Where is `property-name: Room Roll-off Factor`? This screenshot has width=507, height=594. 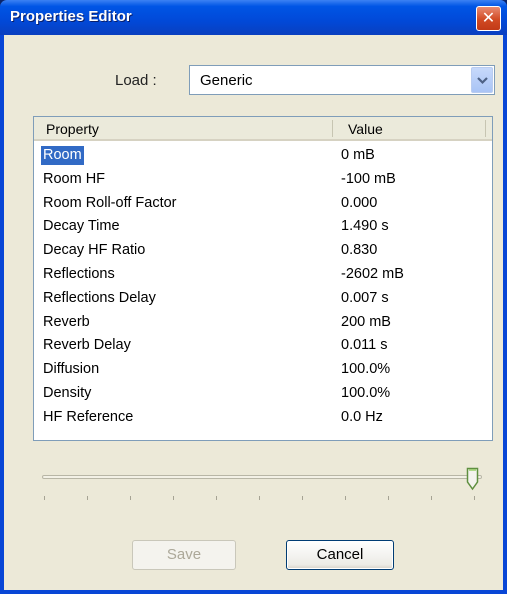 property-name: Room Roll-off Factor is located at coordinates (110, 202).